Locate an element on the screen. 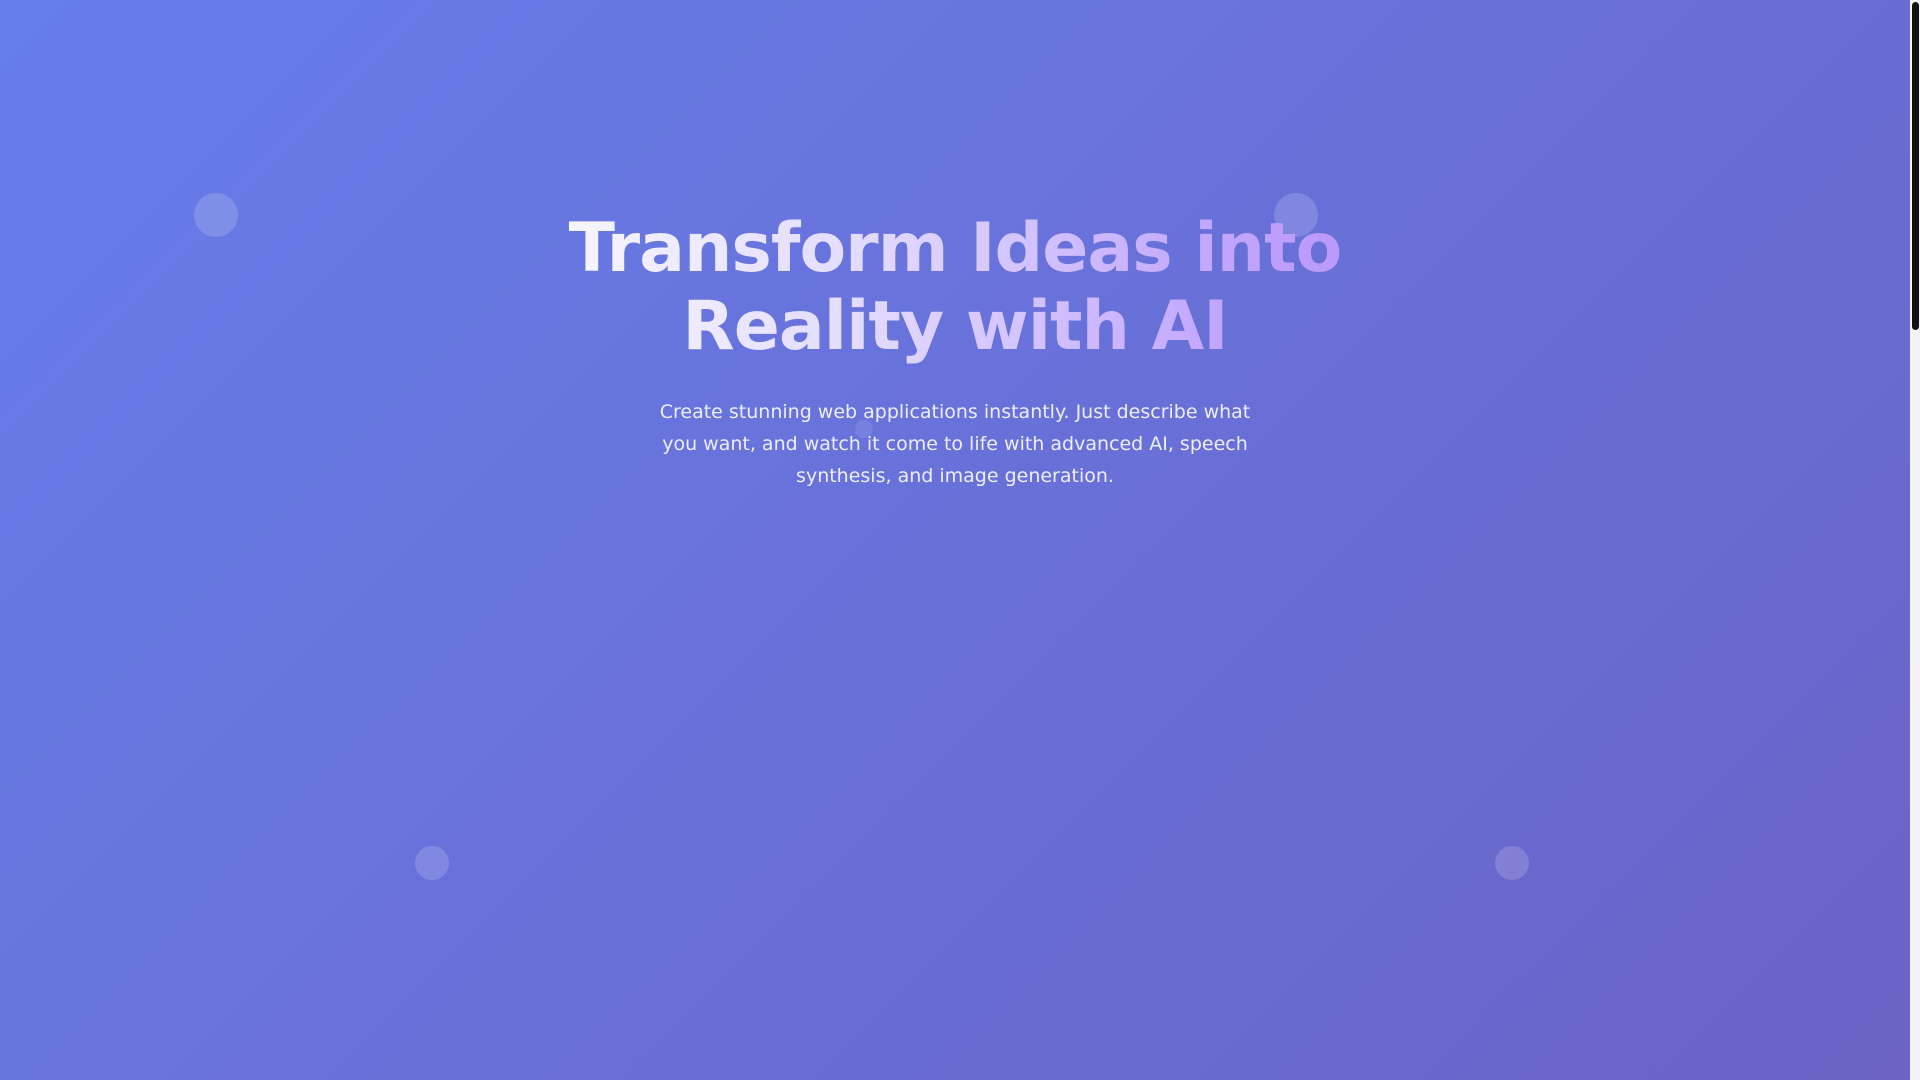 The height and width of the screenshot is (1080, 1920). hero-title: Transform Ideas into Reality with AI is located at coordinates (955, 288).